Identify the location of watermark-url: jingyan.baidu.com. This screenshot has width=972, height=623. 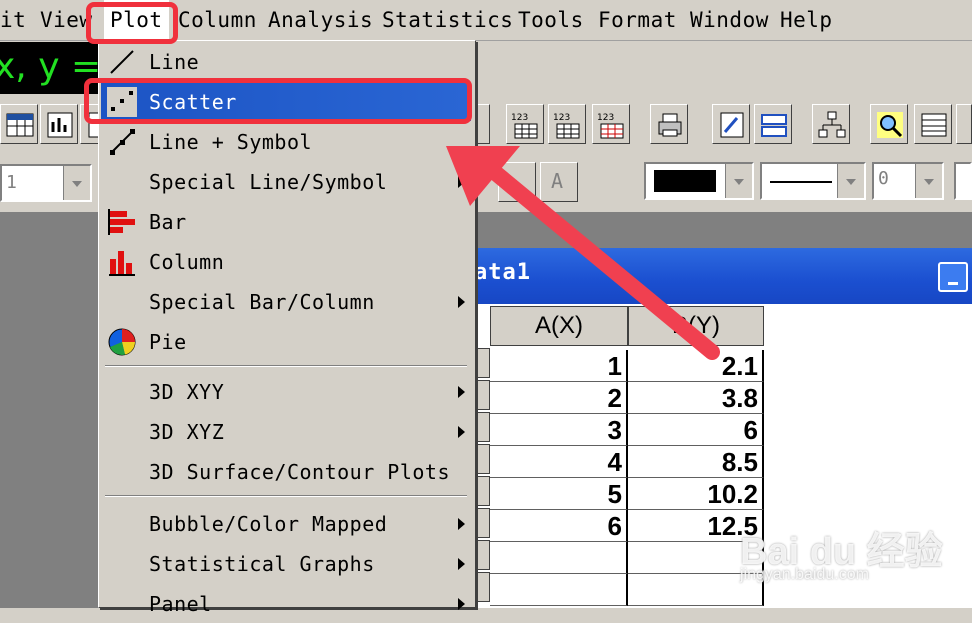
(804, 574).